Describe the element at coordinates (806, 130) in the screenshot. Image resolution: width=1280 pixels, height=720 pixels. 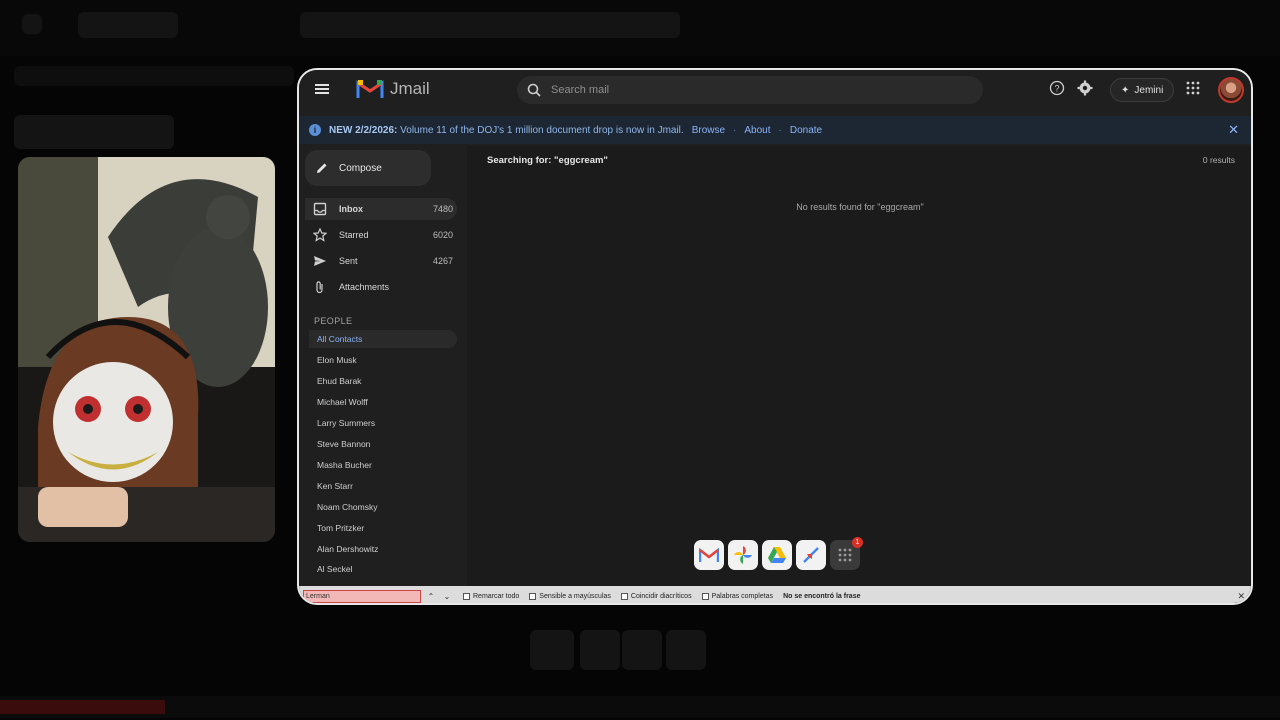
I see `banner-donate-link: Donate` at that location.